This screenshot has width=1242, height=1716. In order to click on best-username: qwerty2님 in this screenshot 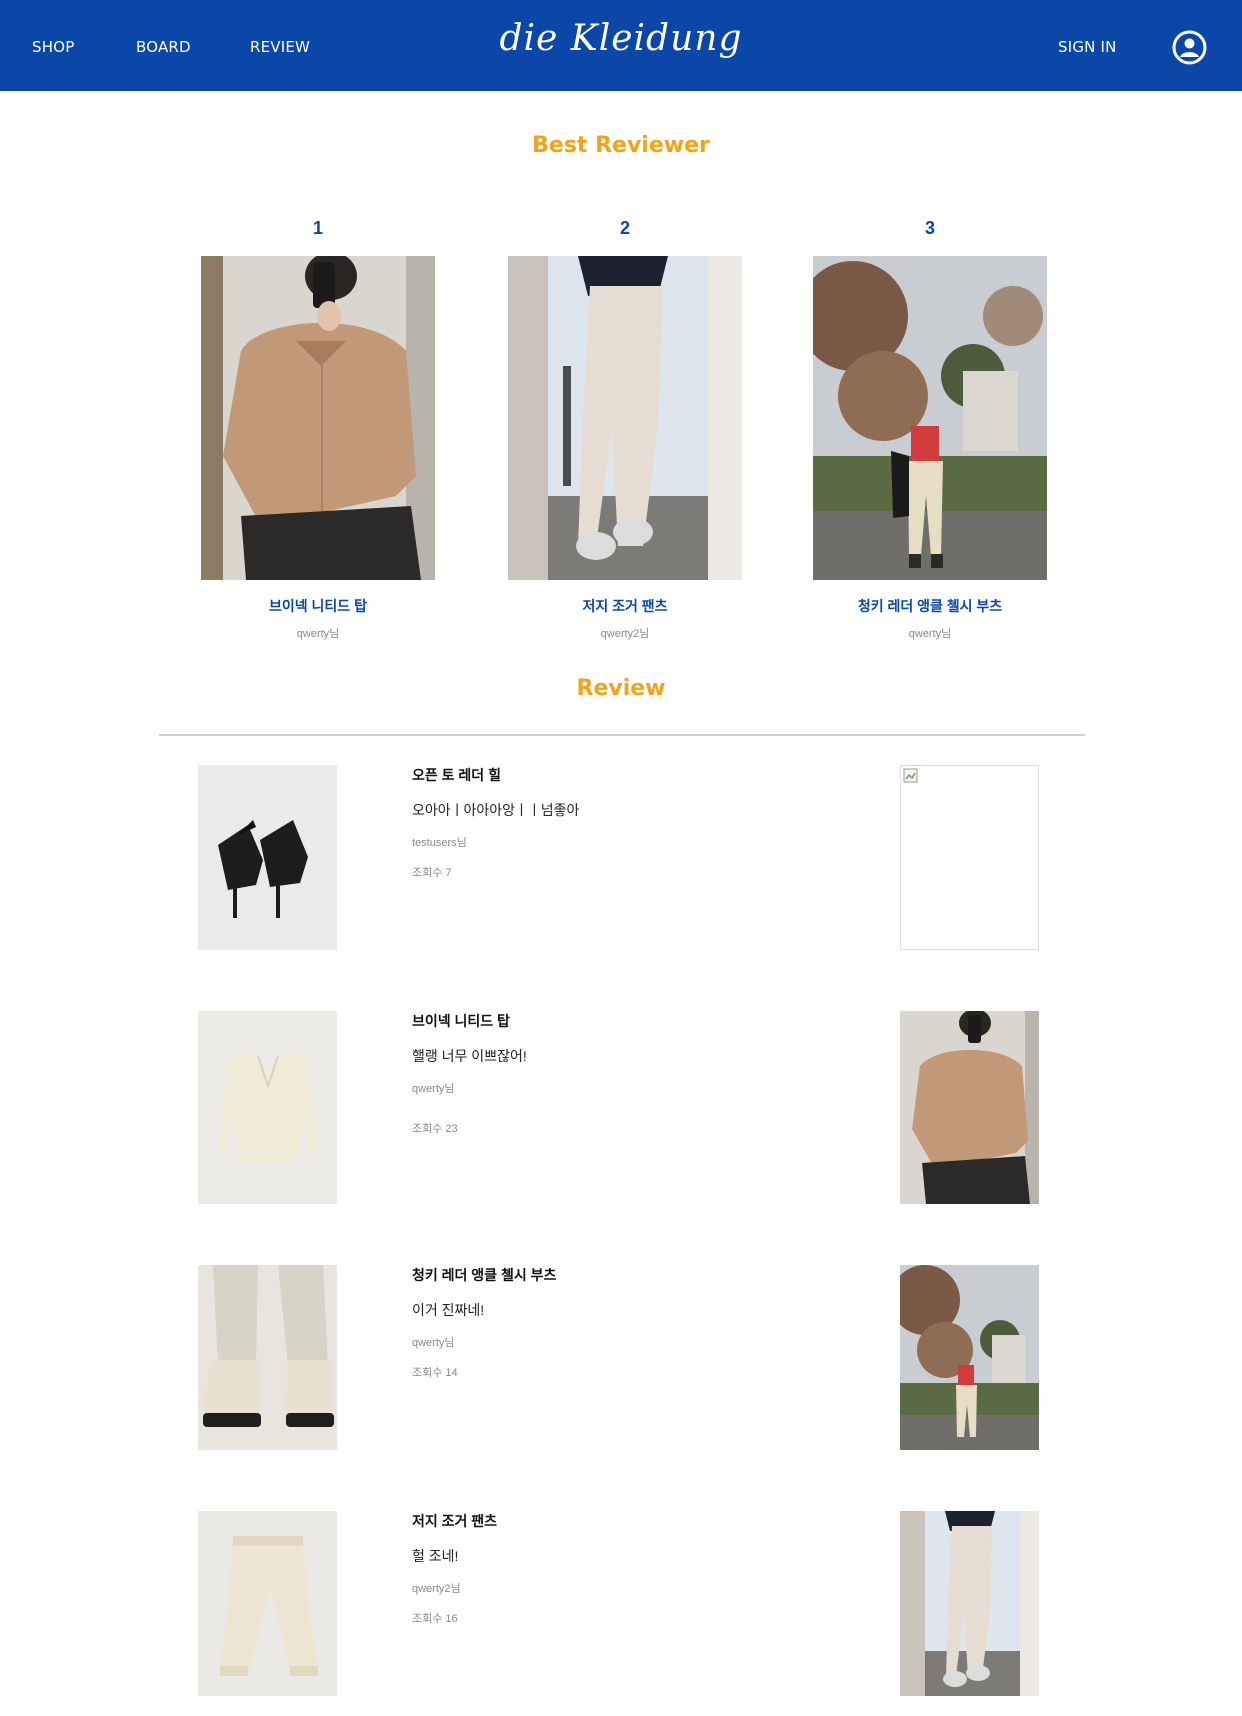, I will do `click(625, 634)`.